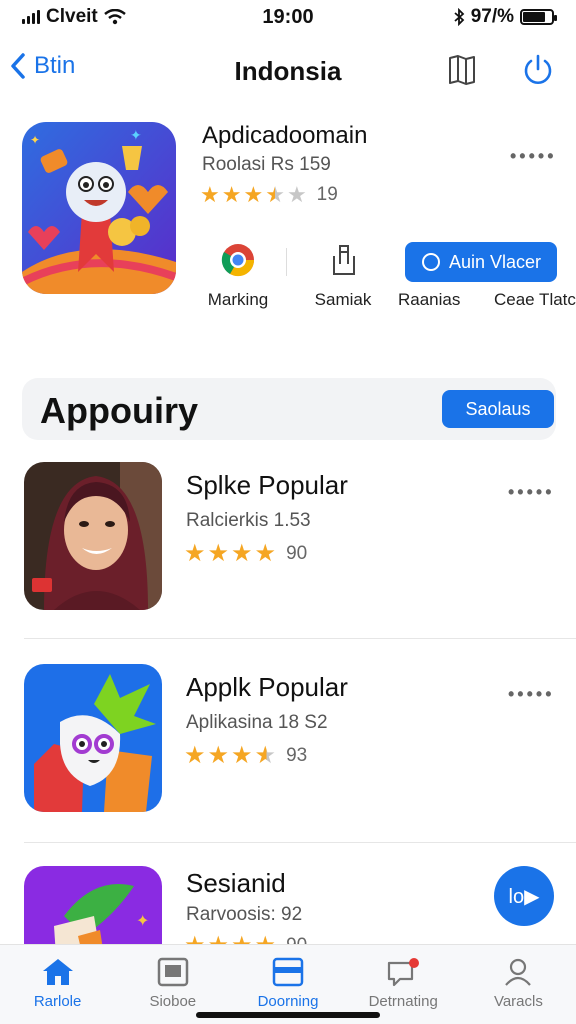 The width and height of the screenshot is (576, 1024). Describe the element at coordinates (288, 1015) in the screenshot. I see `home-indicator` at that location.